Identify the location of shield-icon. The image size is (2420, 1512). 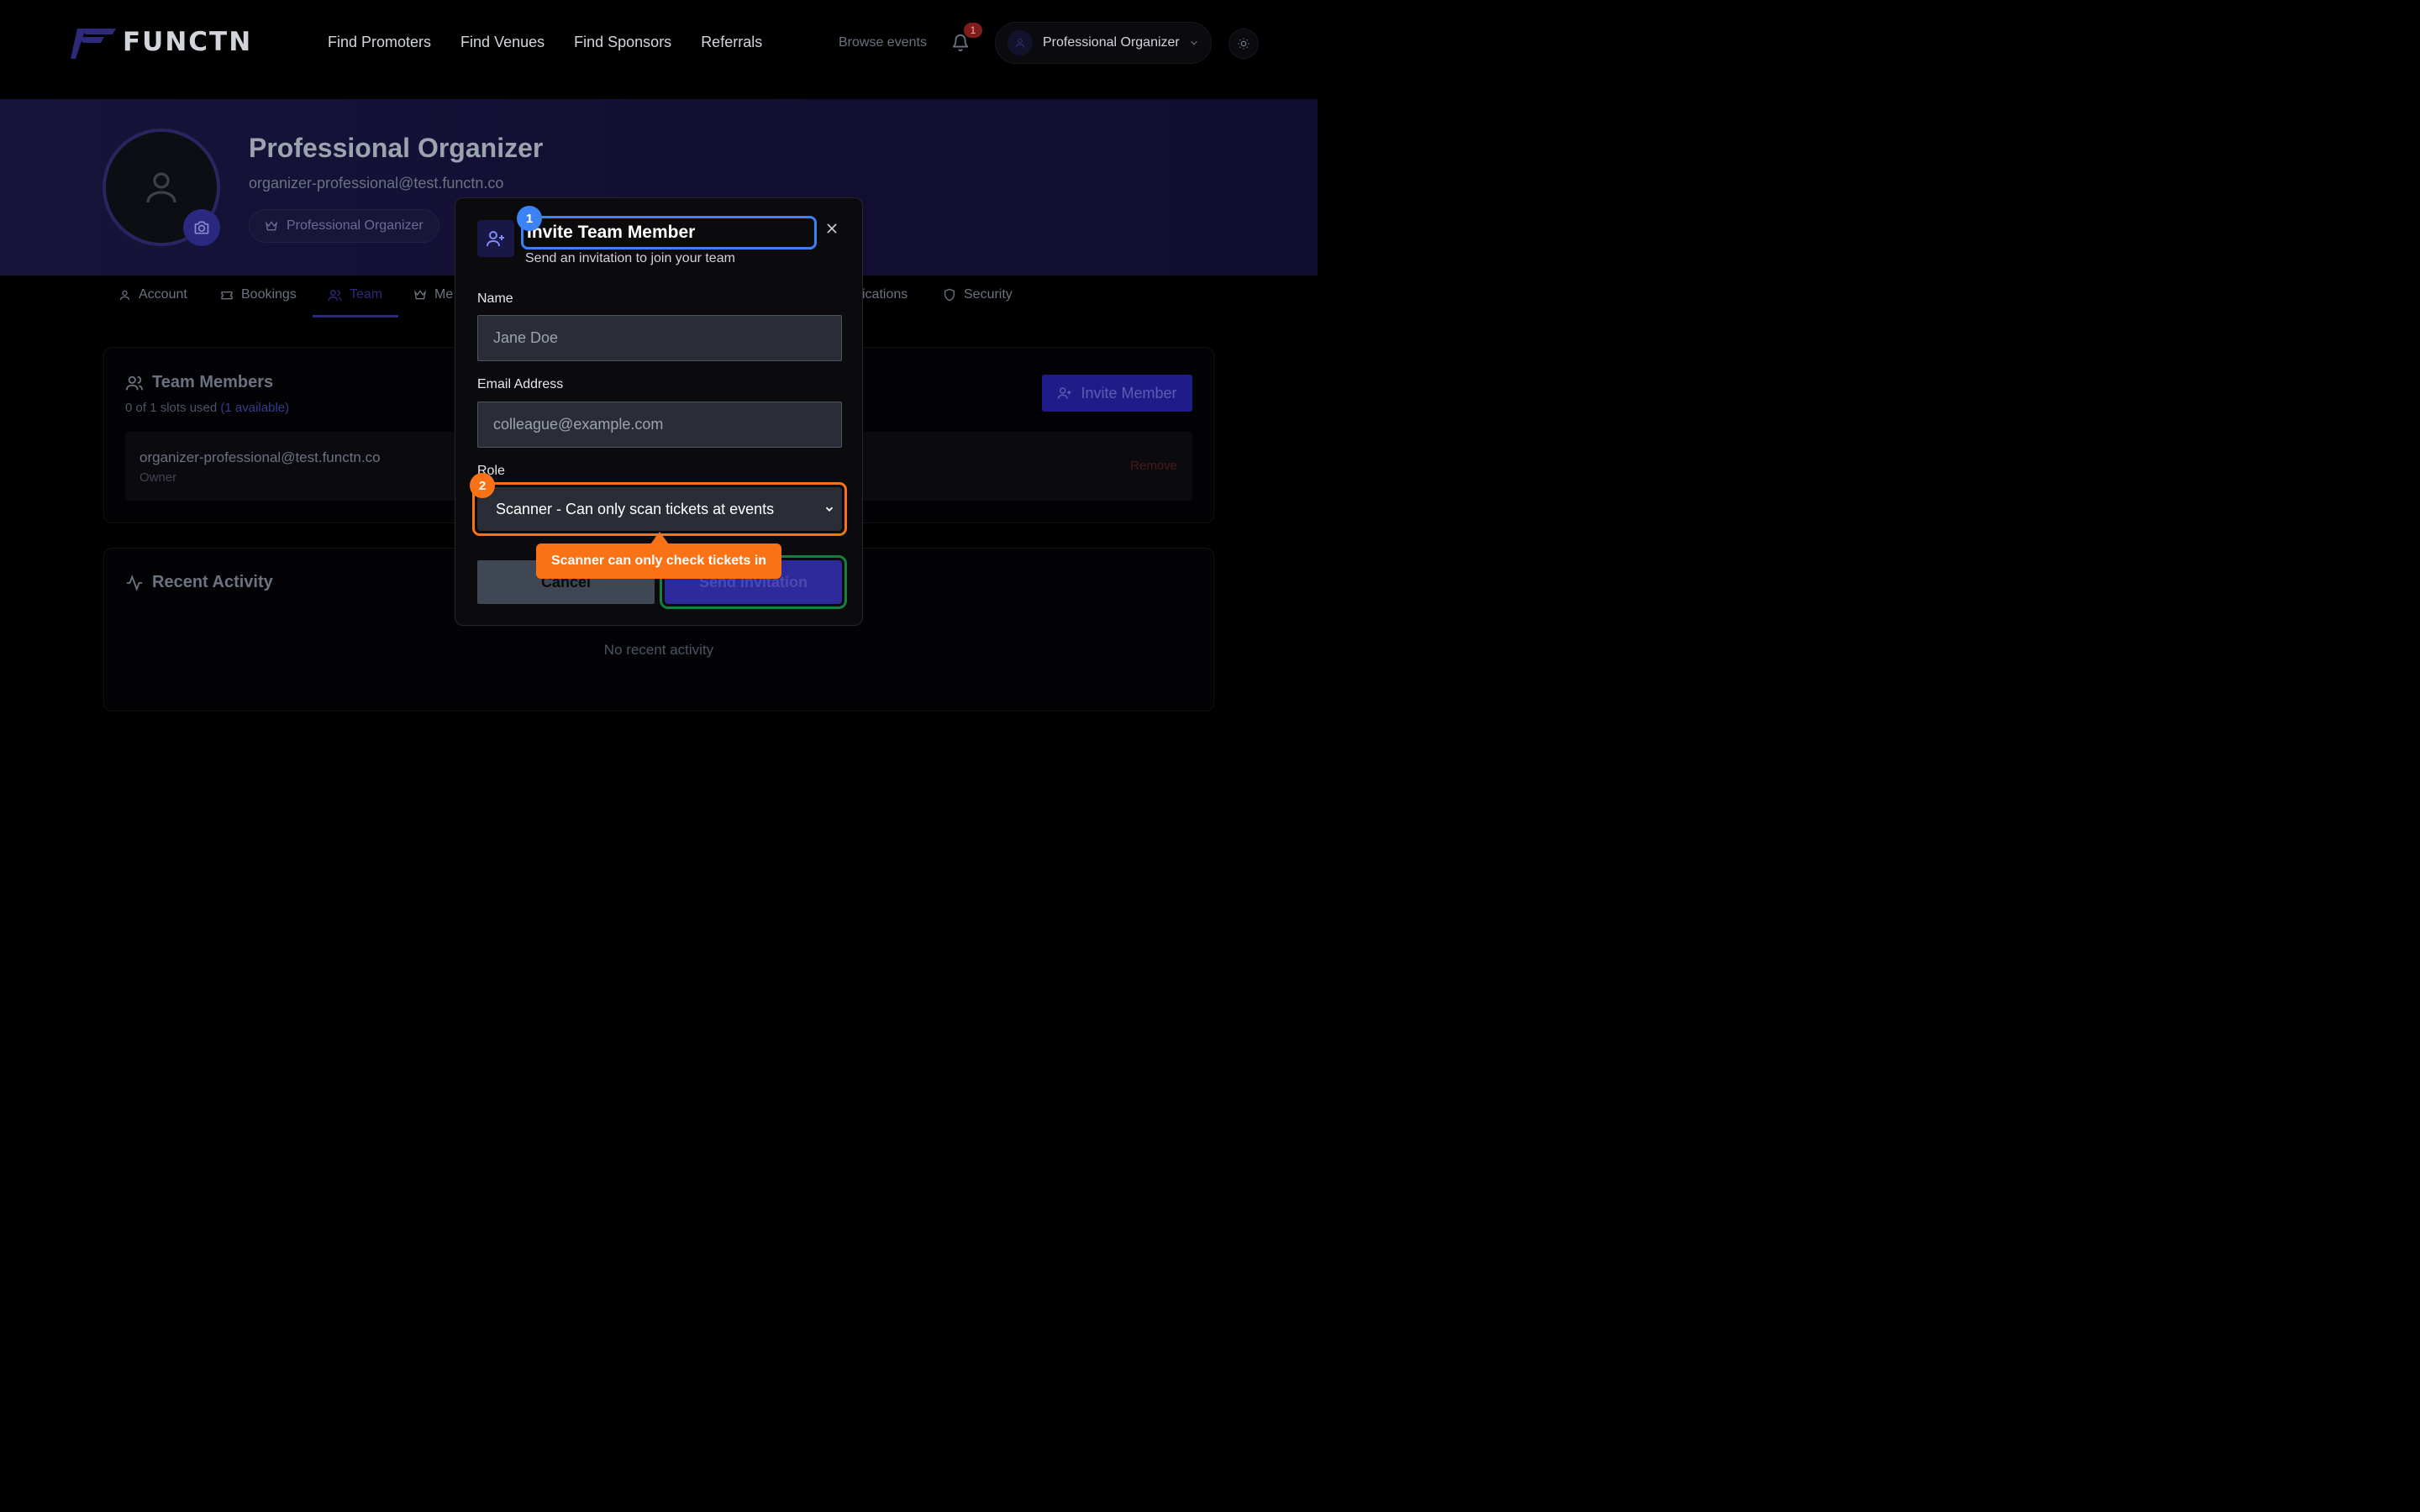
(950, 295).